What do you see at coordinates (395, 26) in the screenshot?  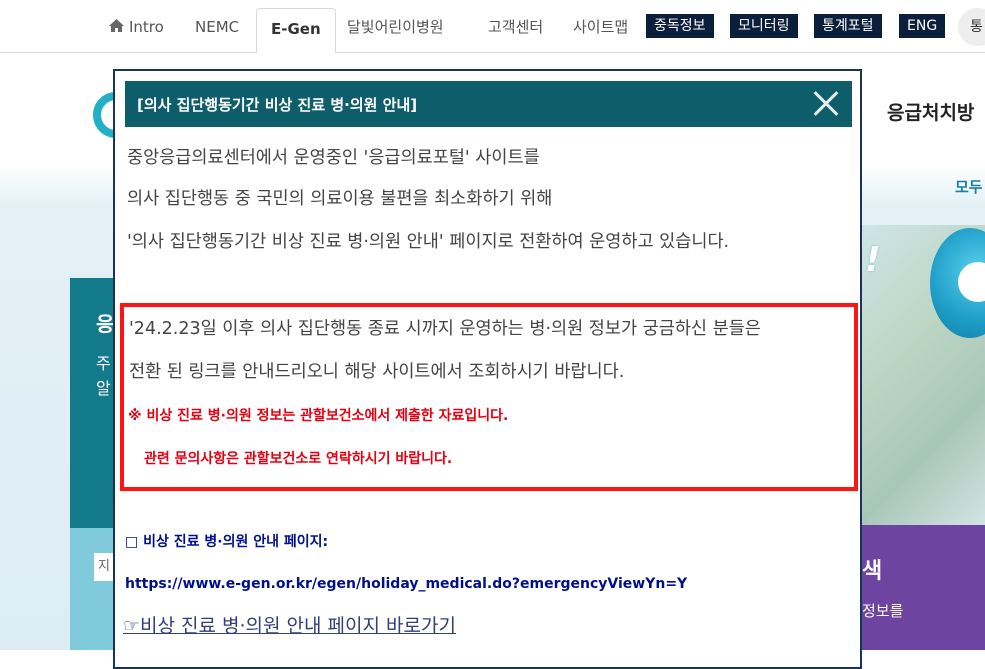 I see `nav-moonlight-children-hospital: 달빛어린이병원` at bounding box center [395, 26].